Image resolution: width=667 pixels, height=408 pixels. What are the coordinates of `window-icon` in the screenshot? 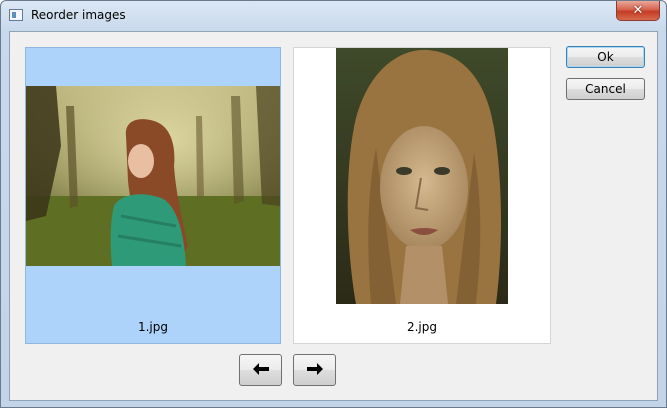 It's located at (16, 15).